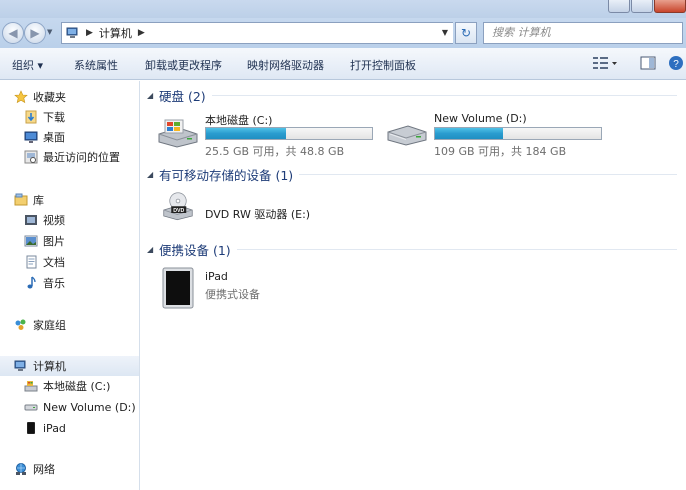 Image resolution: width=686 pixels, height=490 pixels. Describe the element at coordinates (77, 386) in the screenshot. I see `sidebar-item-label: 本地磁盘 (C:)` at that location.